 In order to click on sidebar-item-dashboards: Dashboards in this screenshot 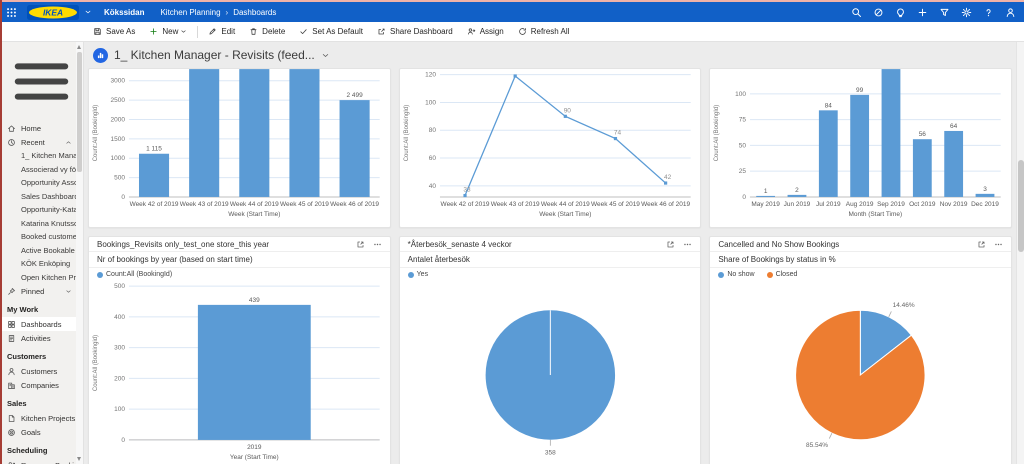, I will do `click(38, 324)`.